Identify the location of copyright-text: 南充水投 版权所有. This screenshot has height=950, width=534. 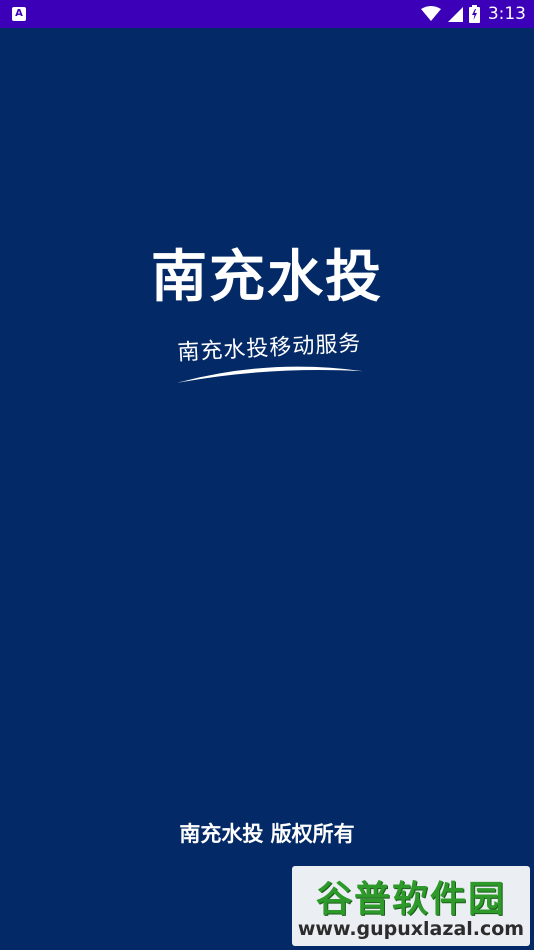
(267, 834).